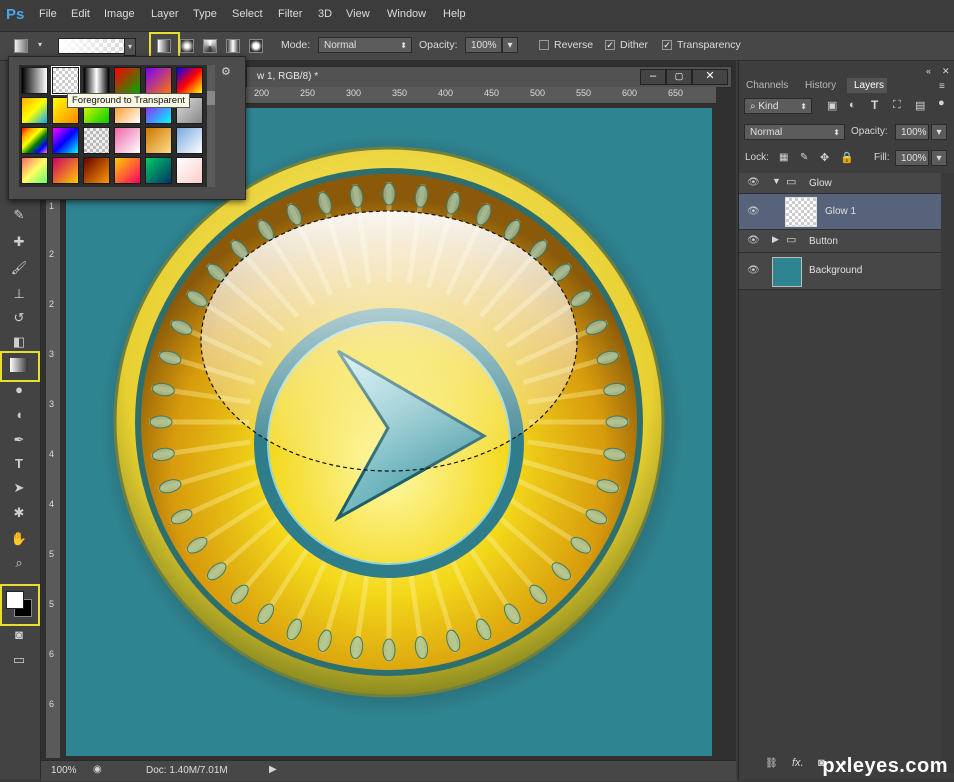 The image size is (954, 782). What do you see at coordinates (798, 763) in the screenshot?
I see `fx-icon: fx.` at bounding box center [798, 763].